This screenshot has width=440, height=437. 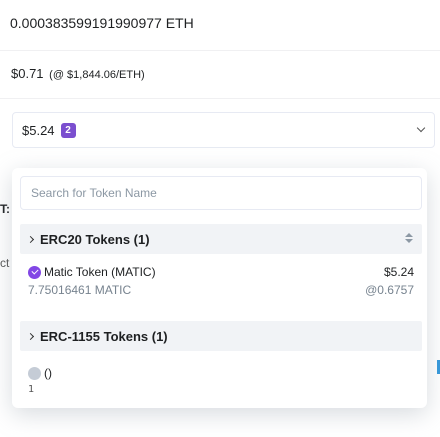 What do you see at coordinates (97, 75) in the screenshot?
I see `eth-price-rate: (@ $1,844.06/ETH)` at bounding box center [97, 75].